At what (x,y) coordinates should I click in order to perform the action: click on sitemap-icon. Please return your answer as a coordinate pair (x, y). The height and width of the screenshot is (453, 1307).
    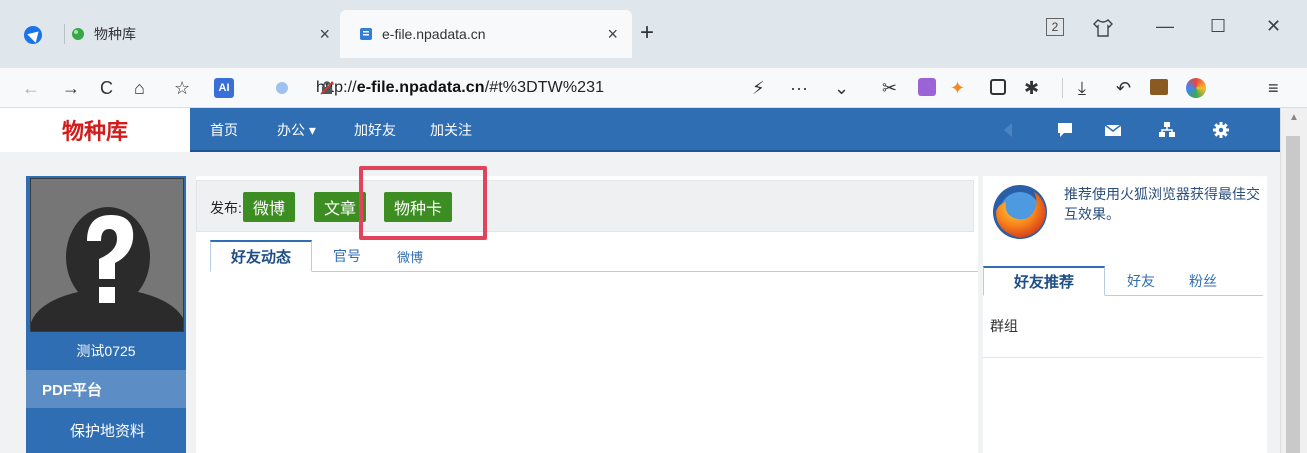
    Looking at the image, I should click on (1167, 130).